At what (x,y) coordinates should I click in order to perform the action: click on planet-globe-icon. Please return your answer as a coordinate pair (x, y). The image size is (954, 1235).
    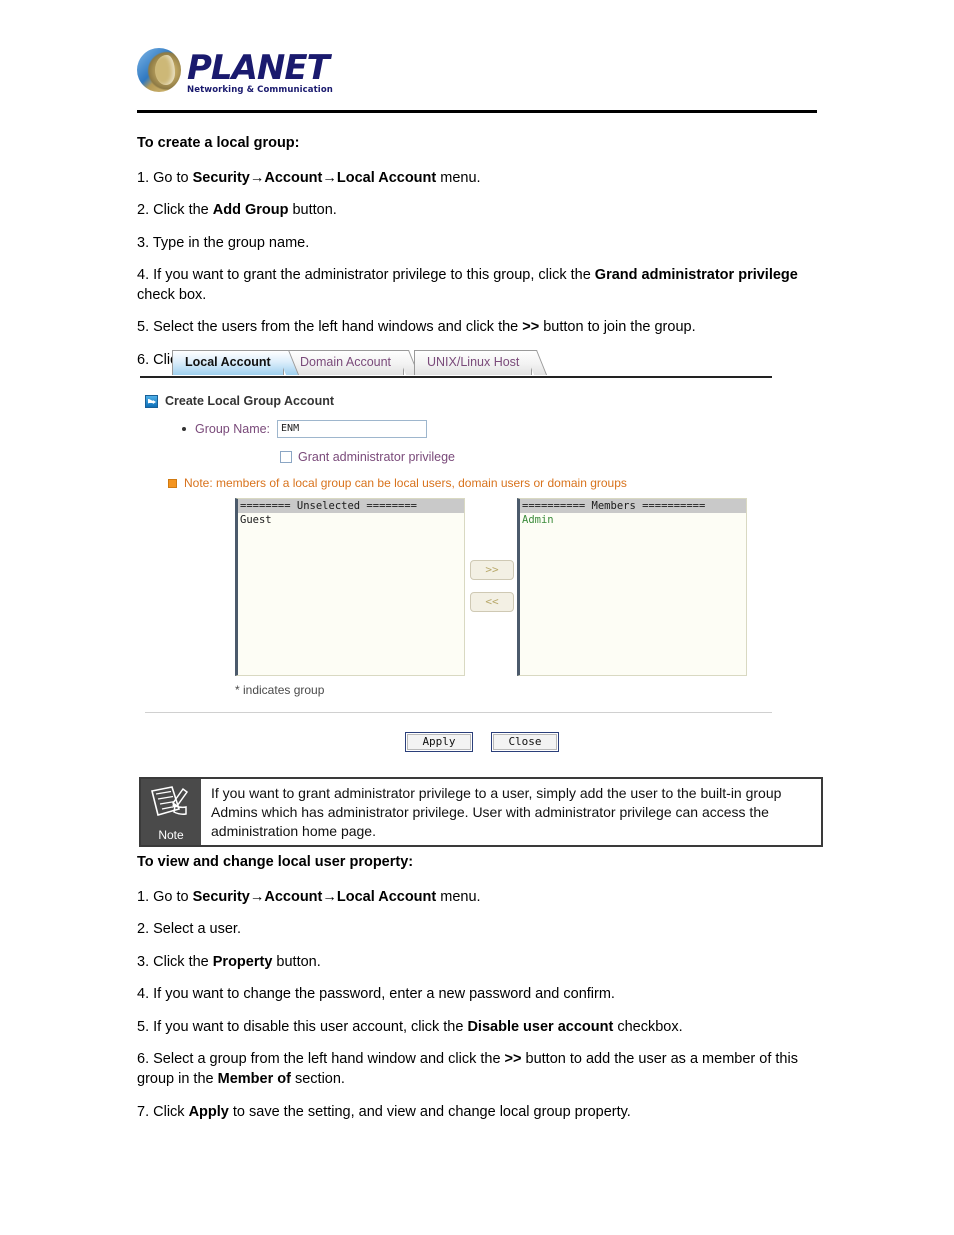
    Looking at the image, I should click on (159, 70).